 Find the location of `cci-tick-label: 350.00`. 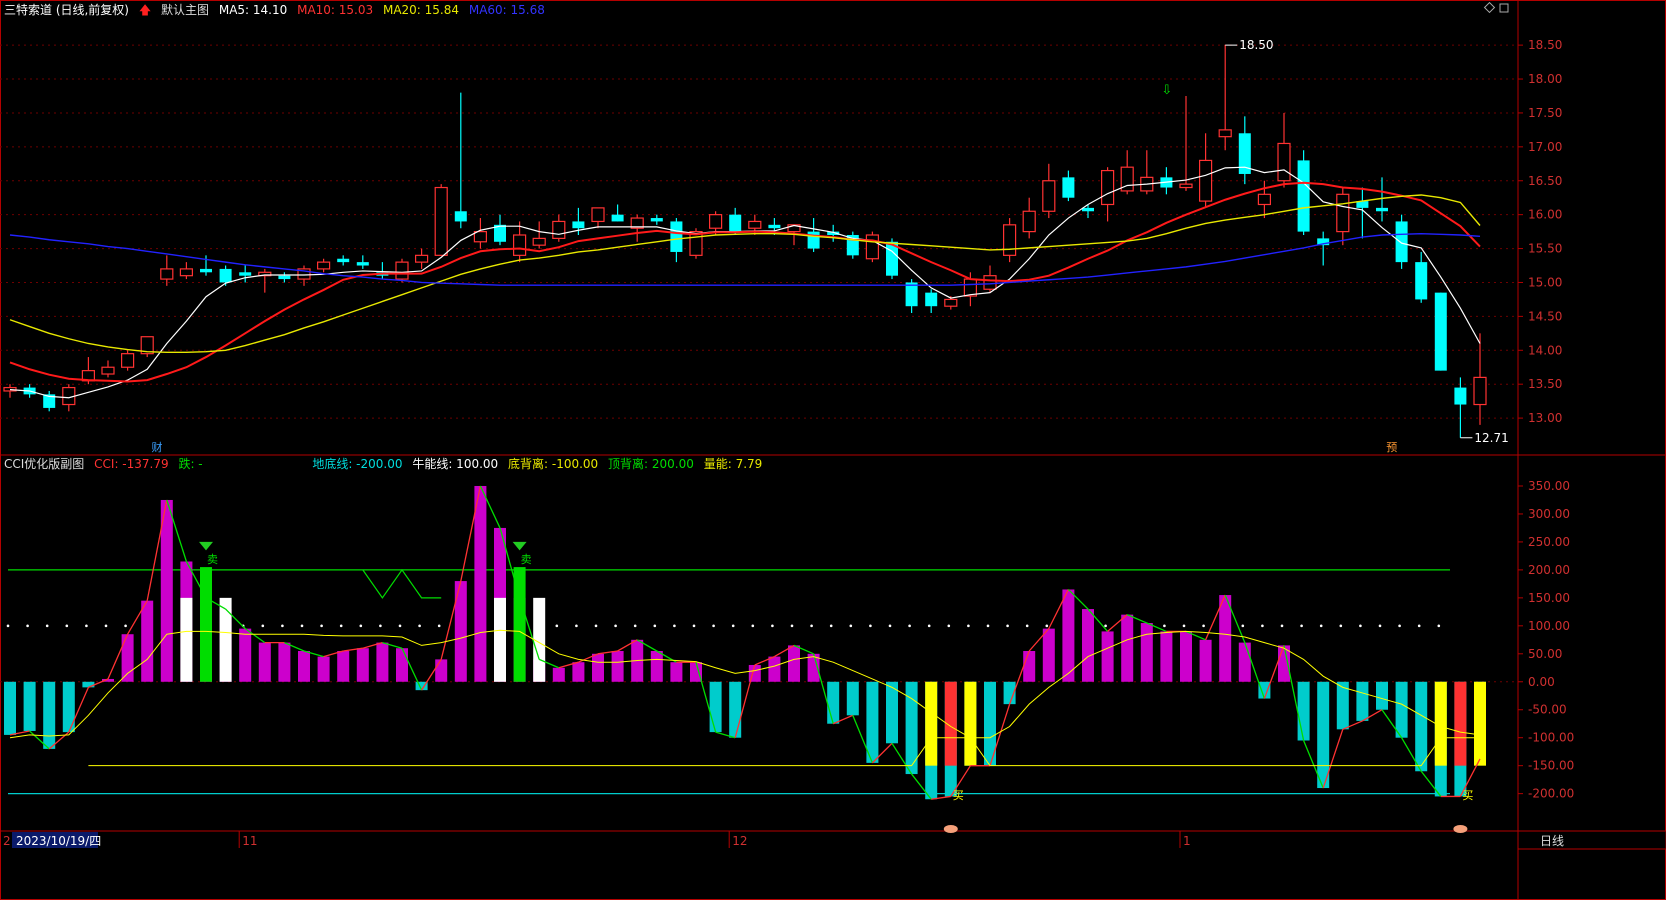

cci-tick-label: 350.00 is located at coordinates (1549, 486).